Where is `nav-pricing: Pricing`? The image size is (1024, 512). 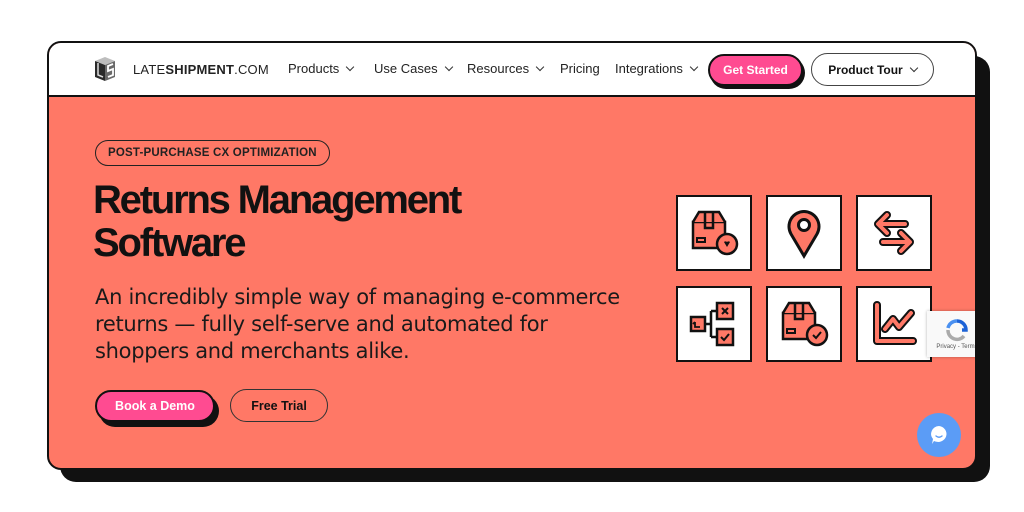 nav-pricing: Pricing is located at coordinates (580, 68).